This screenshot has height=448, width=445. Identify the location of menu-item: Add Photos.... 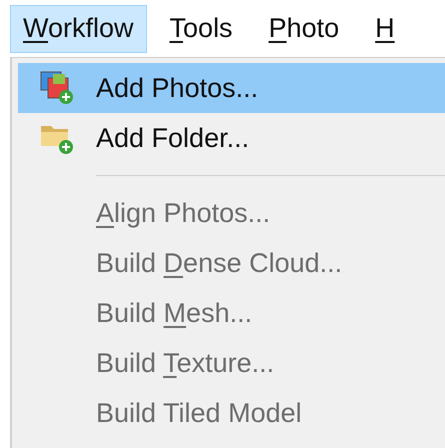
(231, 88).